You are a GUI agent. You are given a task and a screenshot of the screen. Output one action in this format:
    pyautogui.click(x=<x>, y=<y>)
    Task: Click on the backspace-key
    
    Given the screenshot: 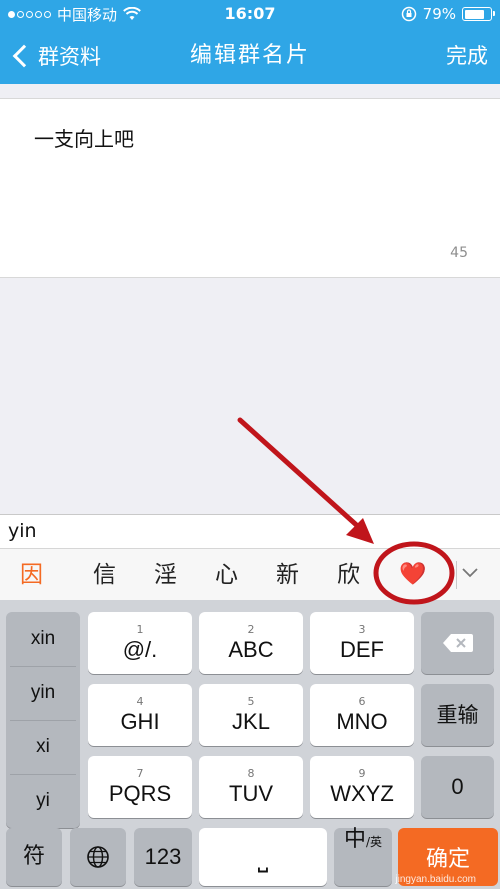 What is the action you would take?
    pyautogui.click(x=457, y=643)
    